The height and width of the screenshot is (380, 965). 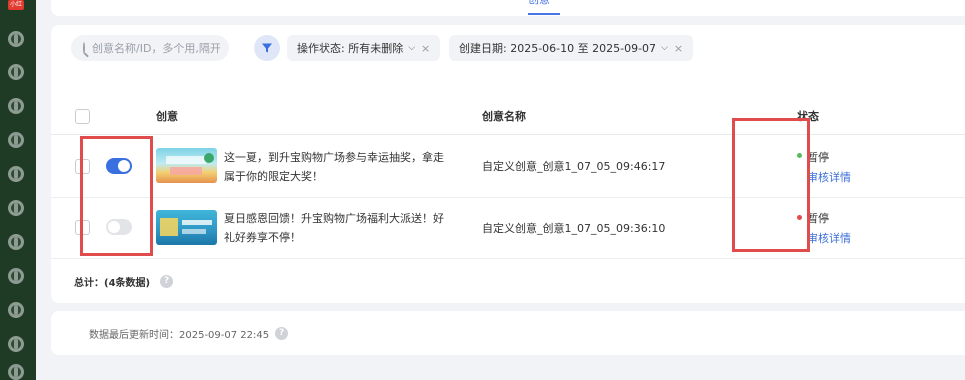 I want to click on date-filter-label: 创建日期: 2025-06-10 至 2025-09-07, so click(x=558, y=48).